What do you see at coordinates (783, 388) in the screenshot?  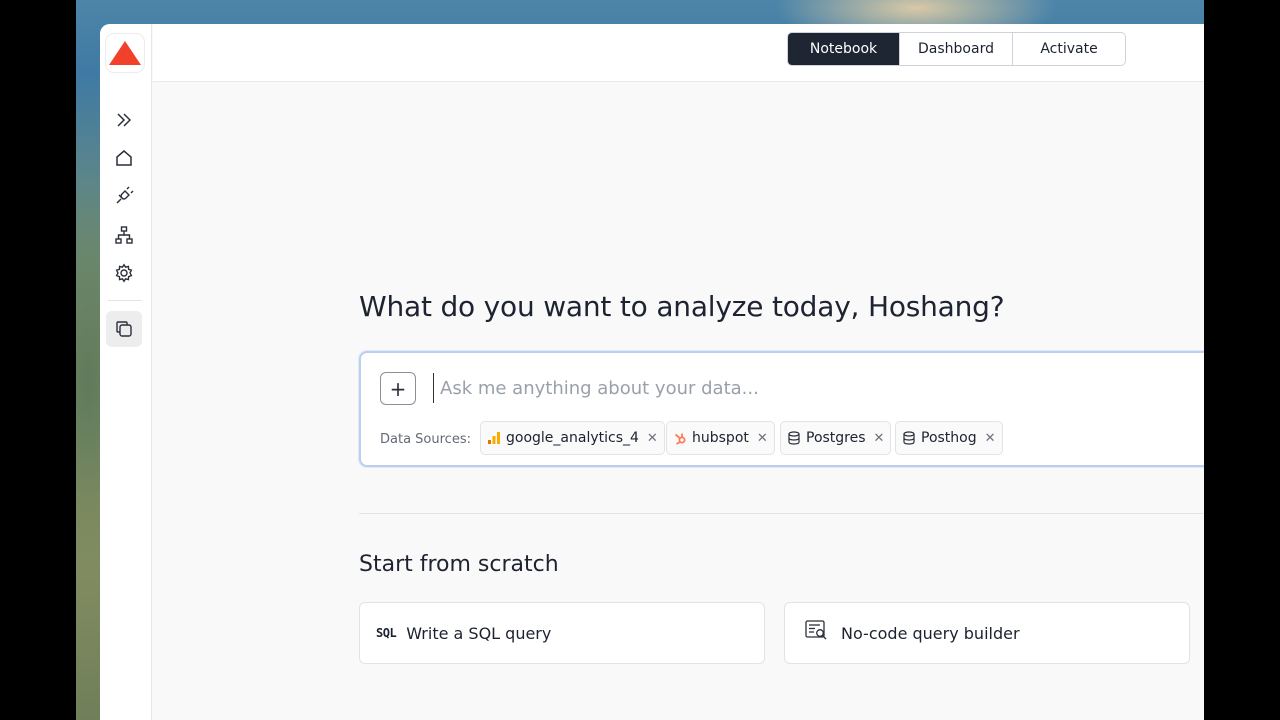 I see `ask-input` at bounding box center [783, 388].